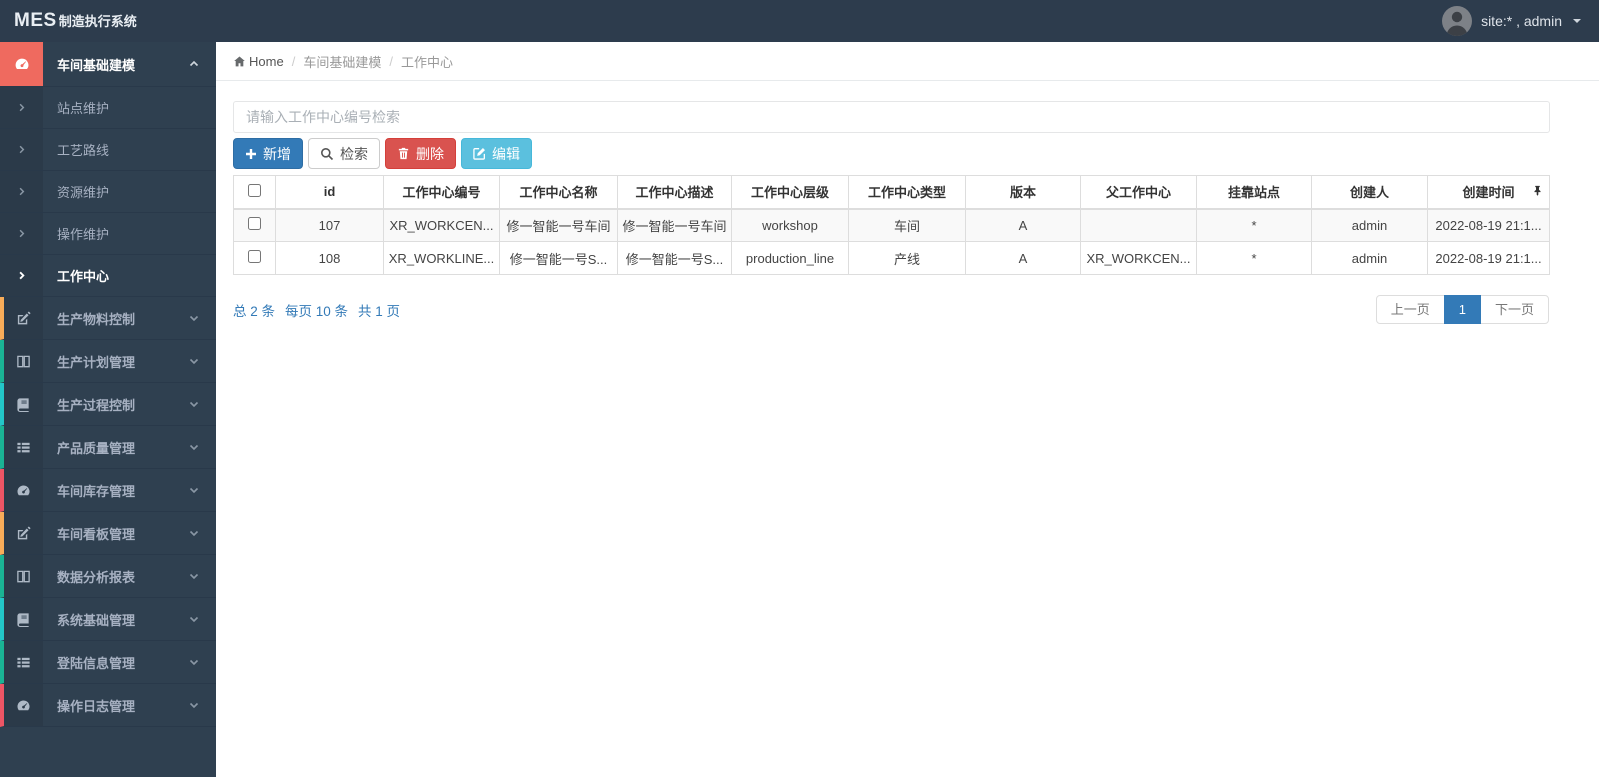 The height and width of the screenshot is (777, 1599). I want to click on sidebar-item-operation-maintenance: 操作维护, so click(108, 234).